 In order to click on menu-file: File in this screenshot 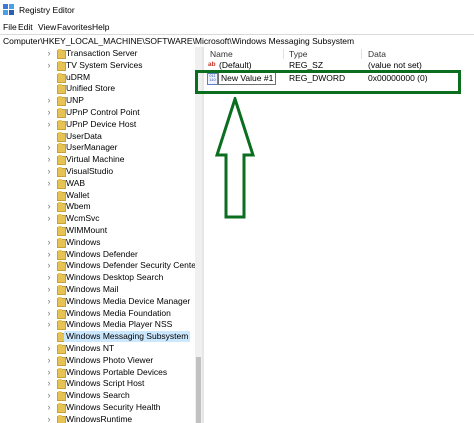, I will do `click(10, 27)`.